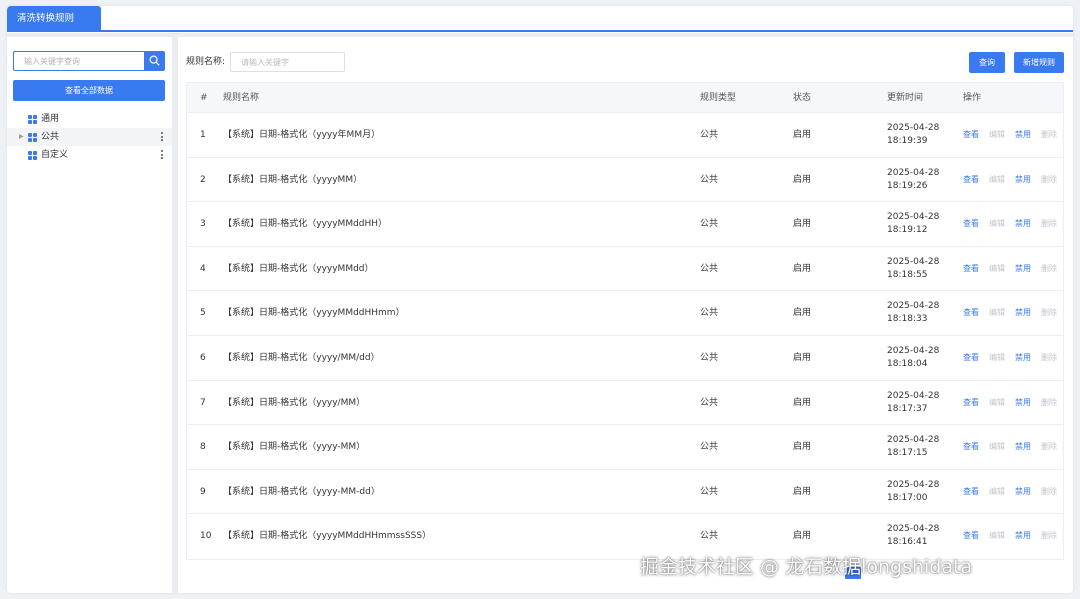 The image size is (1080, 599). What do you see at coordinates (327, 536) in the screenshot?
I see `rule-name: 【系统】日期-格式化（yyyyMMddHHmmssSSS）` at bounding box center [327, 536].